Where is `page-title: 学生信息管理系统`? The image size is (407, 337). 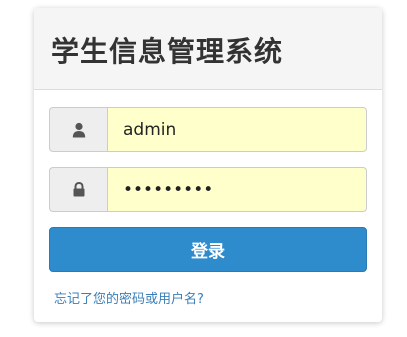 page-title: 学生信息管理系统 is located at coordinates (167, 51).